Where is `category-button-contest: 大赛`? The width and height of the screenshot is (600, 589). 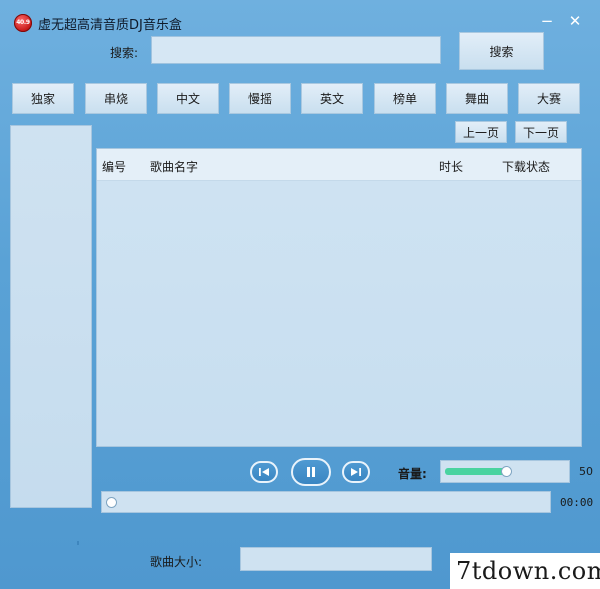
category-button-contest: 大赛 is located at coordinates (549, 98).